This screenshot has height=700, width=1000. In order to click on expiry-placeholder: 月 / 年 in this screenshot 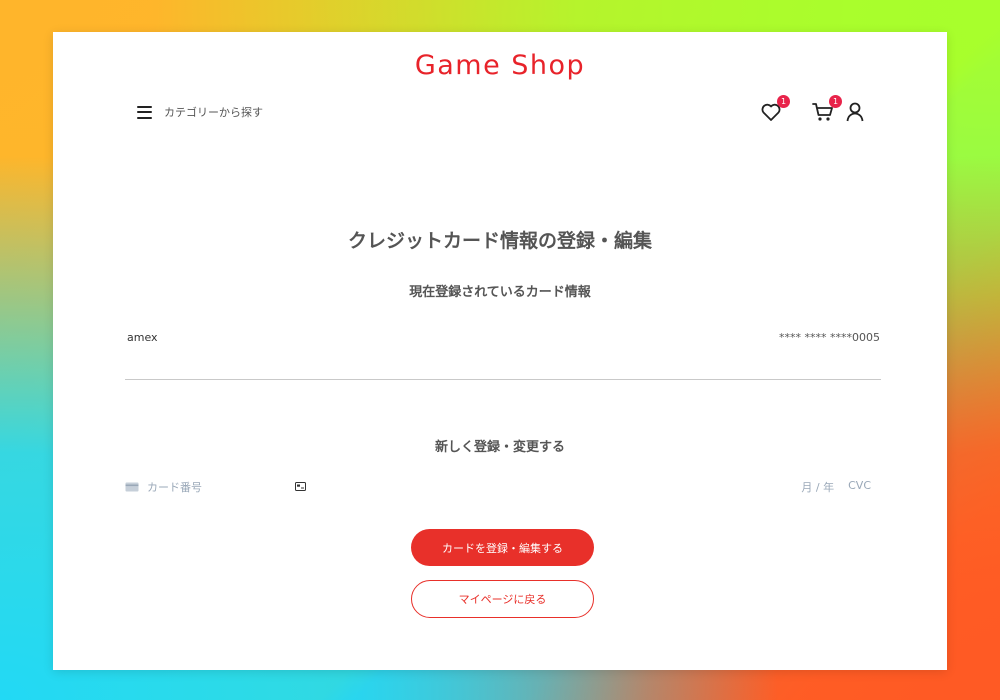, I will do `click(817, 487)`.